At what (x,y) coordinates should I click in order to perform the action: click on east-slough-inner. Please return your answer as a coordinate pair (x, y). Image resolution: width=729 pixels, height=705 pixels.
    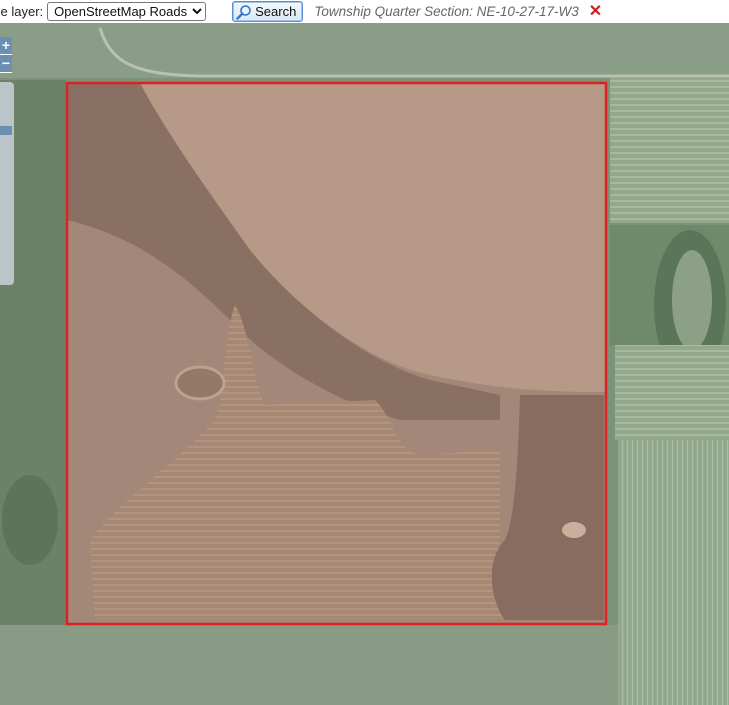
    Looking at the image, I should click on (692, 300).